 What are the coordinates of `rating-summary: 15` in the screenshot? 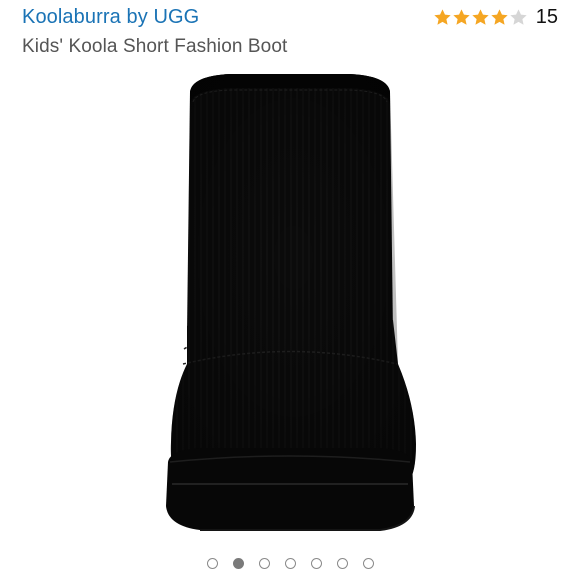 It's located at (495, 17).